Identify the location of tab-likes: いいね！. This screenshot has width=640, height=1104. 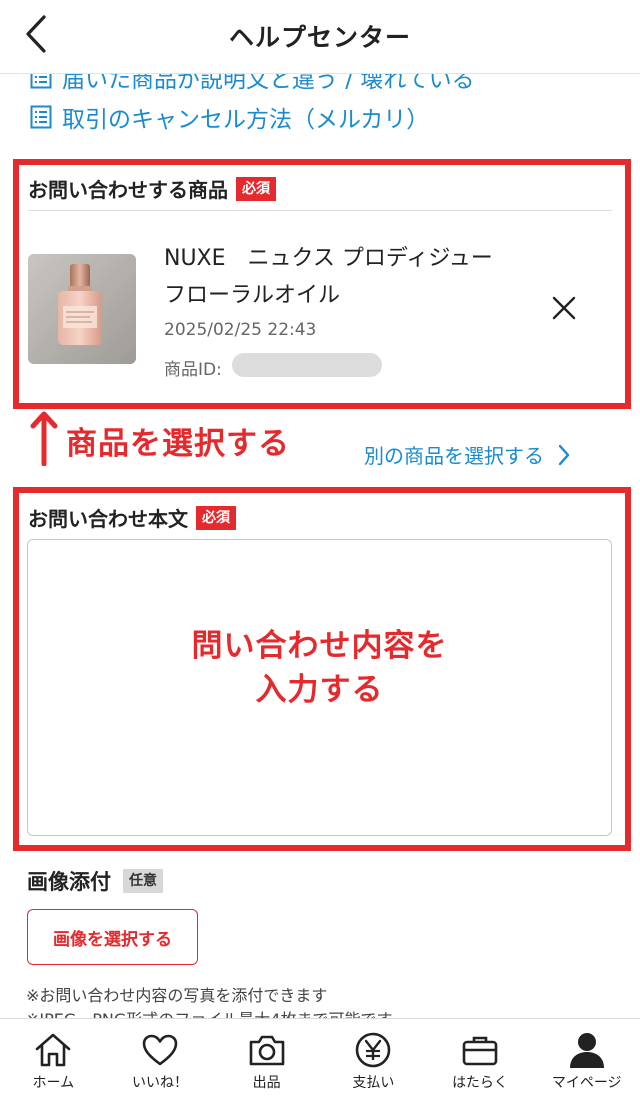
(160, 1061).